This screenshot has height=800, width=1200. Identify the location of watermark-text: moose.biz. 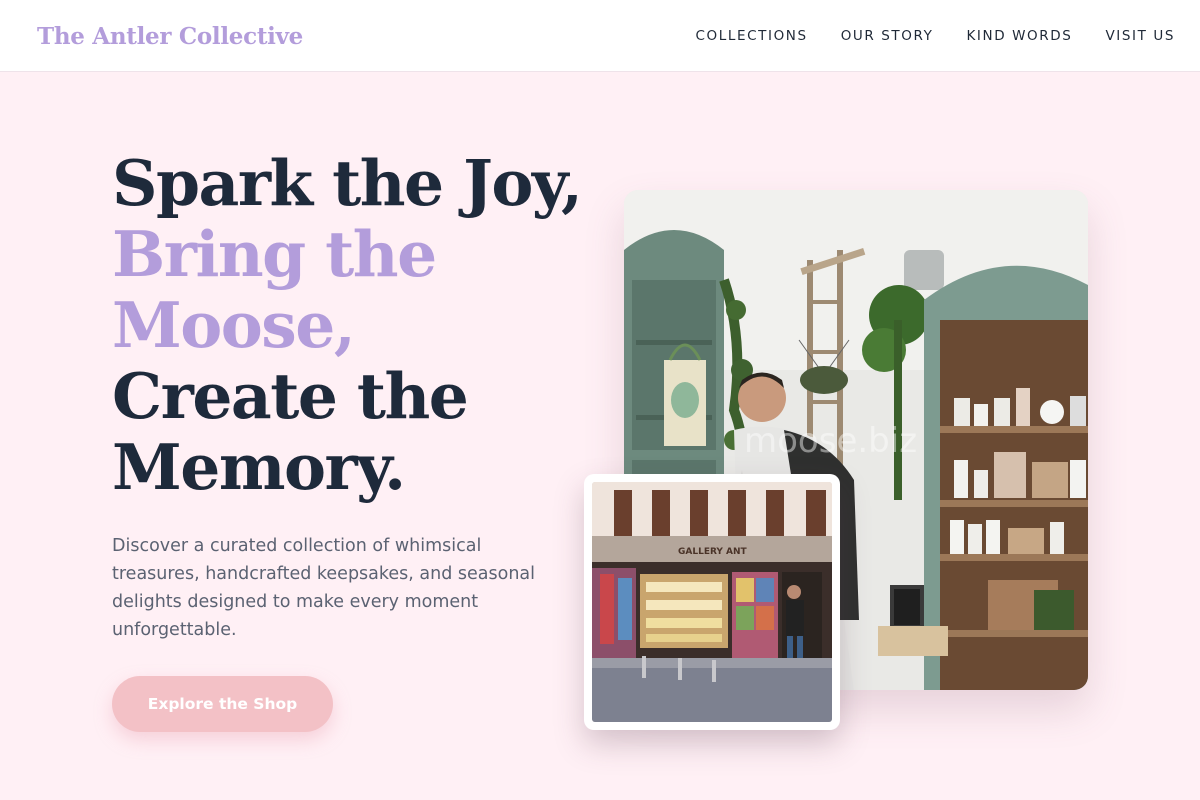
(830, 441).